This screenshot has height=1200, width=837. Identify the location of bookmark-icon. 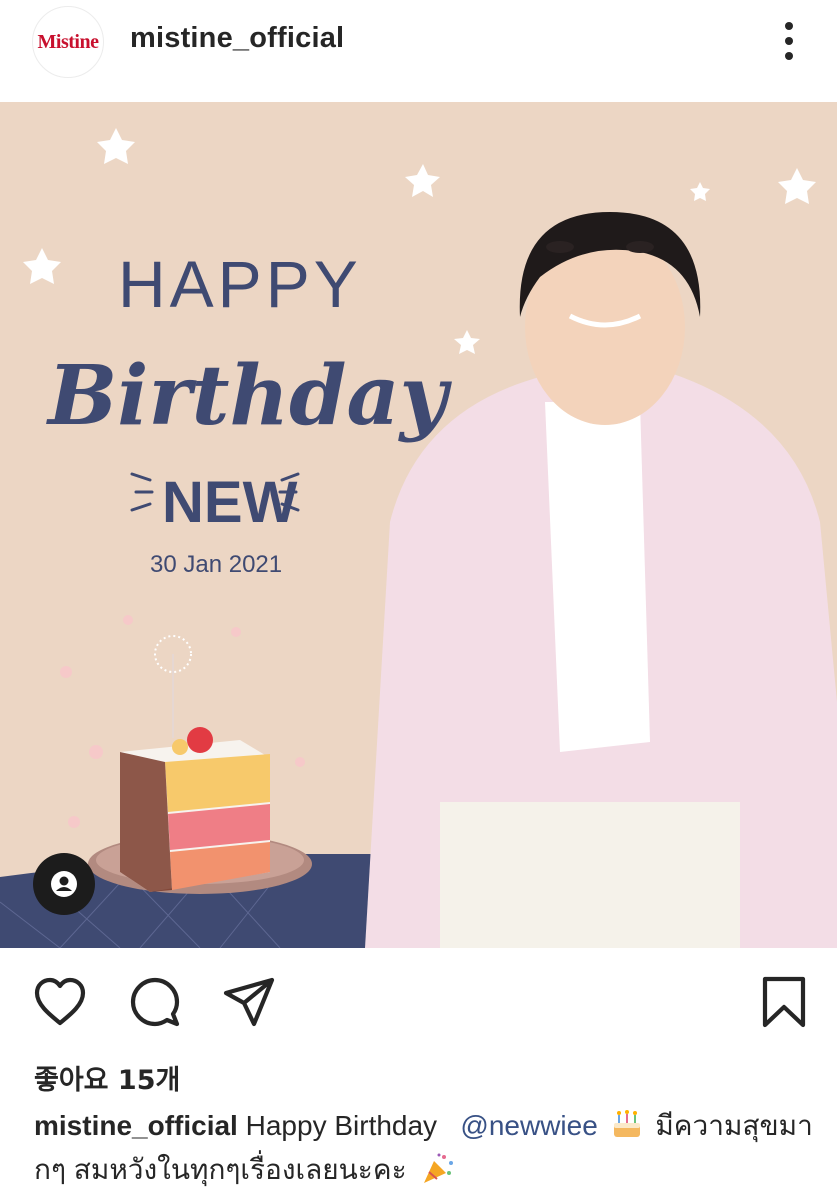
(784, 1002).